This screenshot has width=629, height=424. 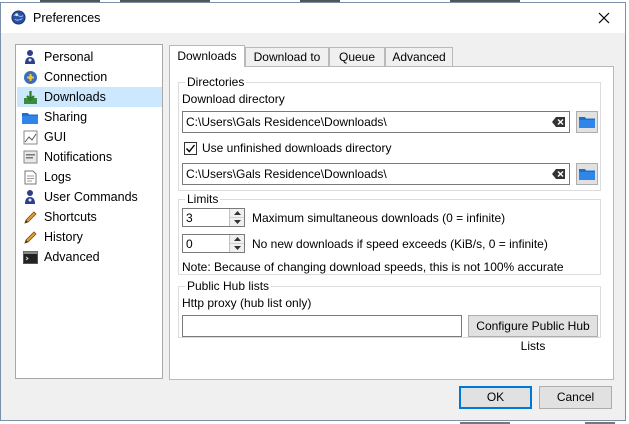 I want to click on unfinished-directory-label: Use unfinished downloads directory, so click(x=296, y=148).